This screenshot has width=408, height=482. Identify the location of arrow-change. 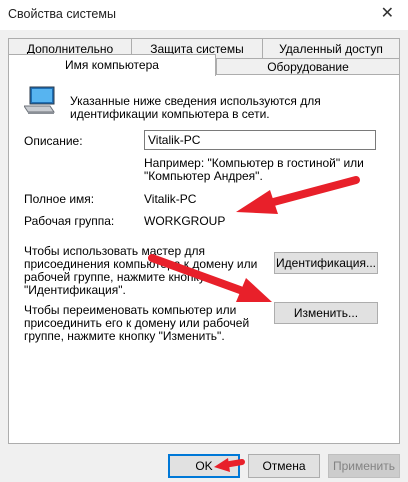
(210, 278).